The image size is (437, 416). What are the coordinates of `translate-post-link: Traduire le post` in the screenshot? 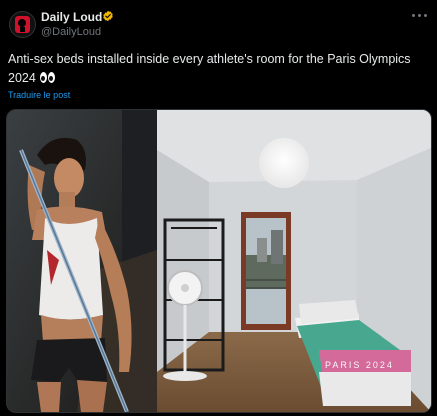 It's located at (39, 95).